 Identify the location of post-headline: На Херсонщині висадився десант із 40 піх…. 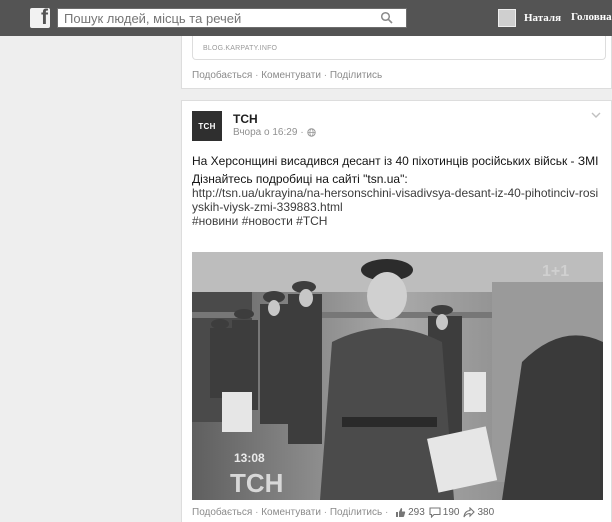
(395, 161).